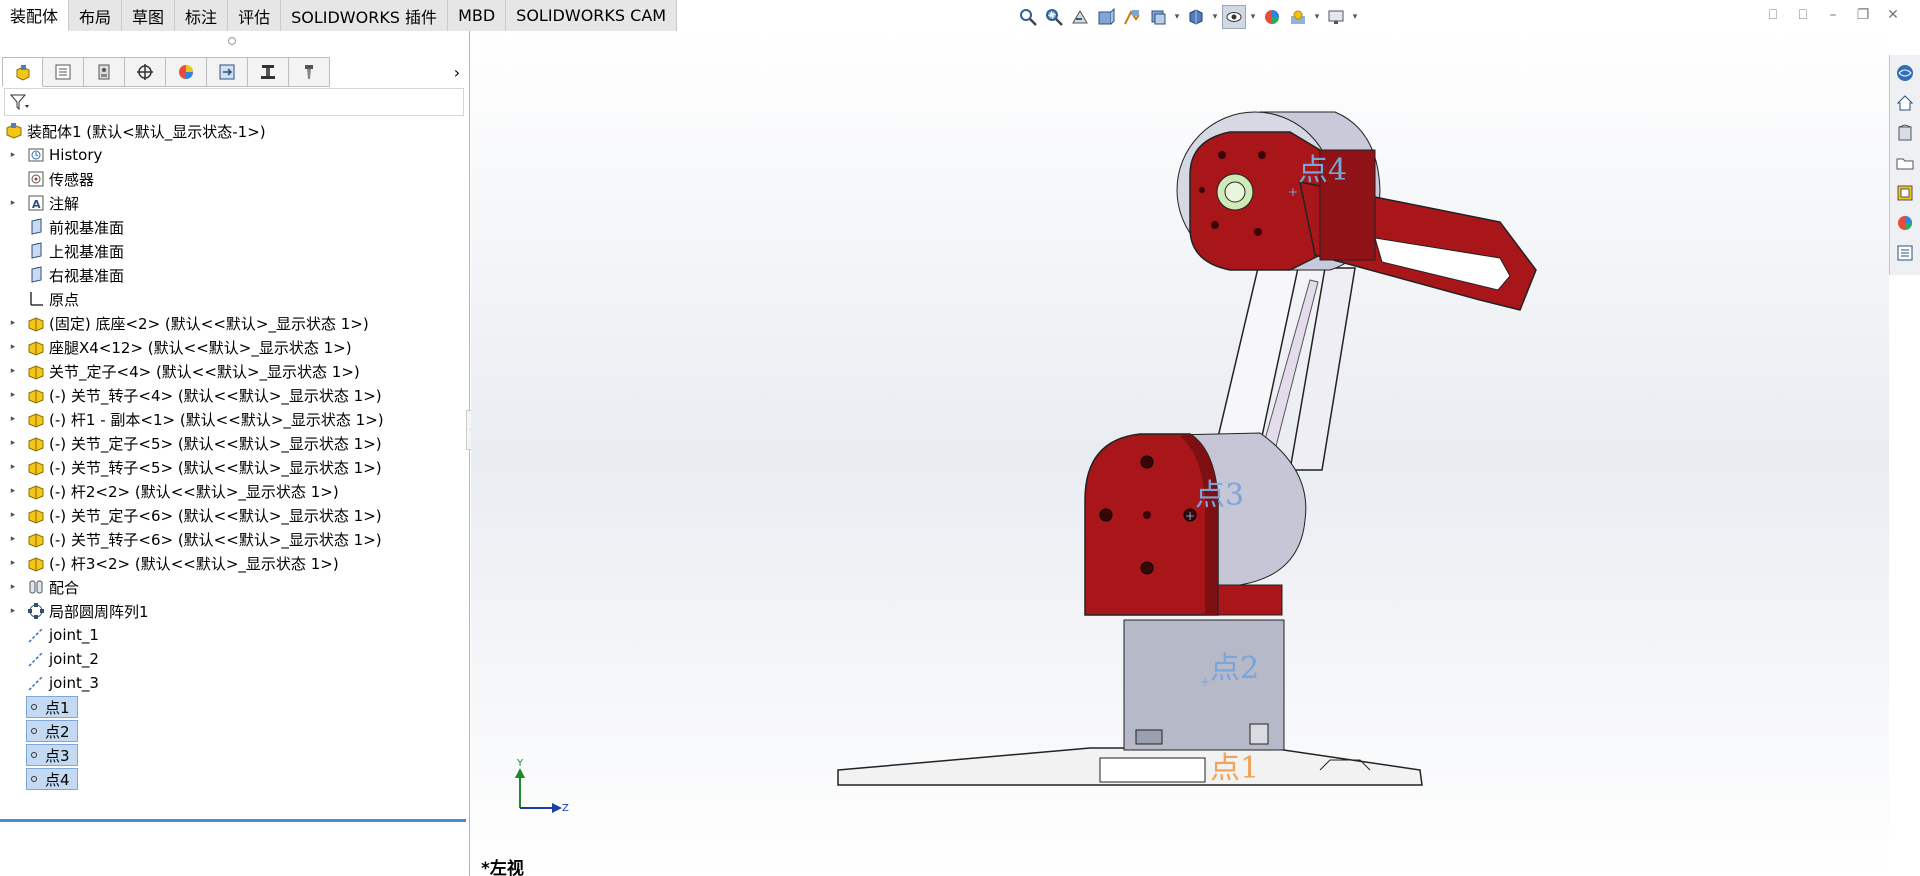 This screenshot has height=876, width=1920. What do you see at coordinates (234, 203) in the screenshot?
I see `tree-item: ▸ A 注解` at bounding box center [234, 203].